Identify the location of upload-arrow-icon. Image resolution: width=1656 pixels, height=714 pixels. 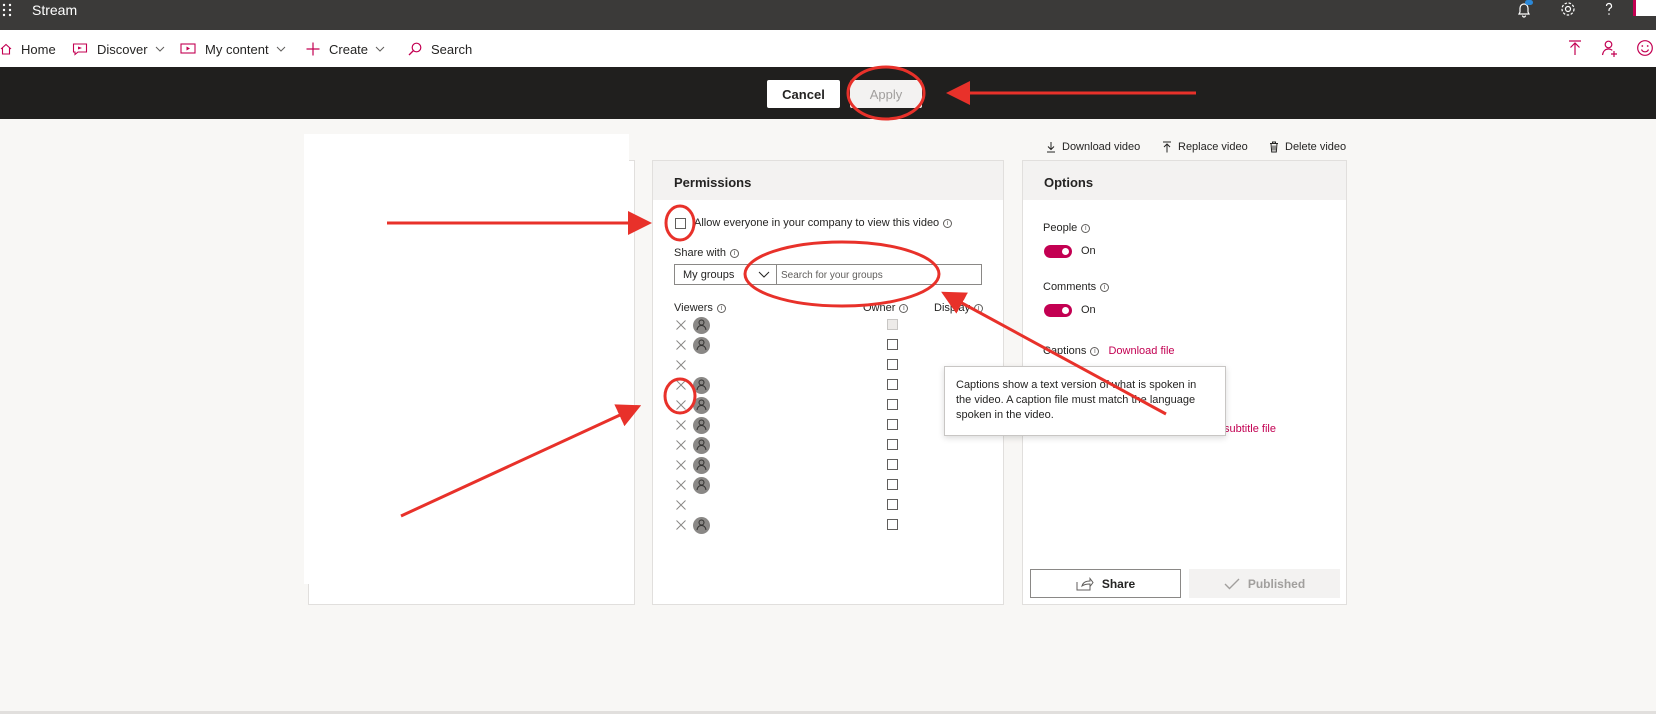
(1167, 147).